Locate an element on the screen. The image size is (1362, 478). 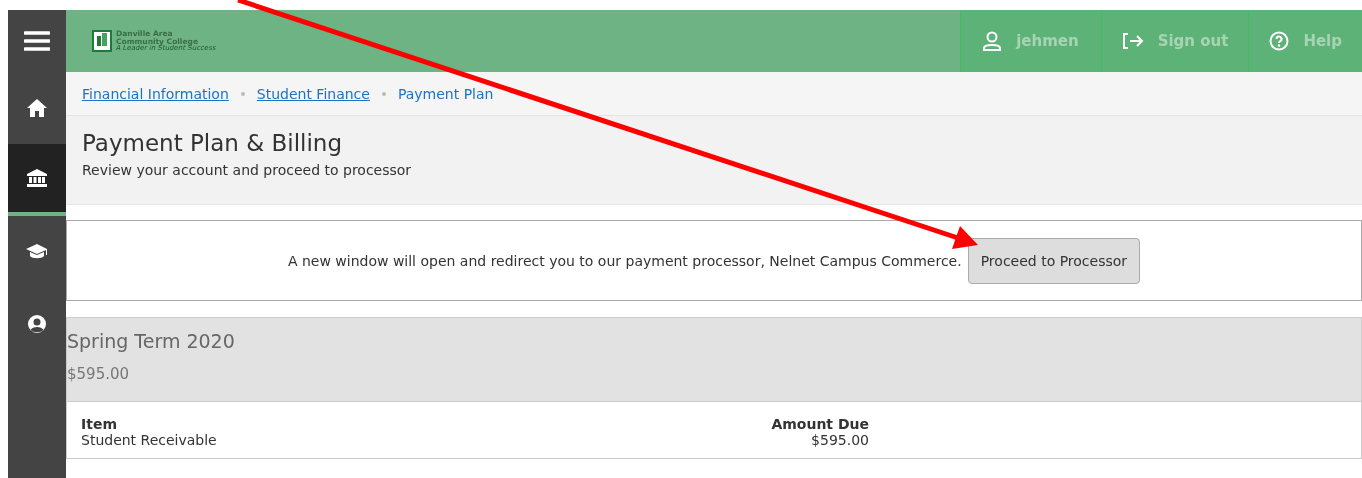
bank-icon is located at coordinates (37, 178).